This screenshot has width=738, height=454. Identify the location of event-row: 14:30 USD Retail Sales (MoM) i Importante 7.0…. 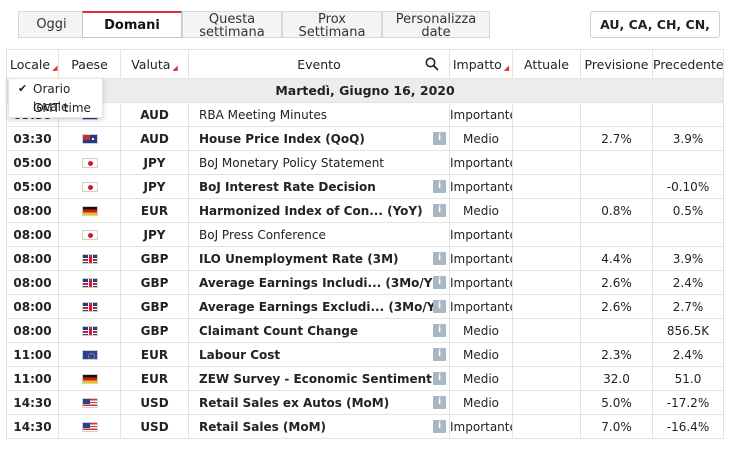
(365, 426).